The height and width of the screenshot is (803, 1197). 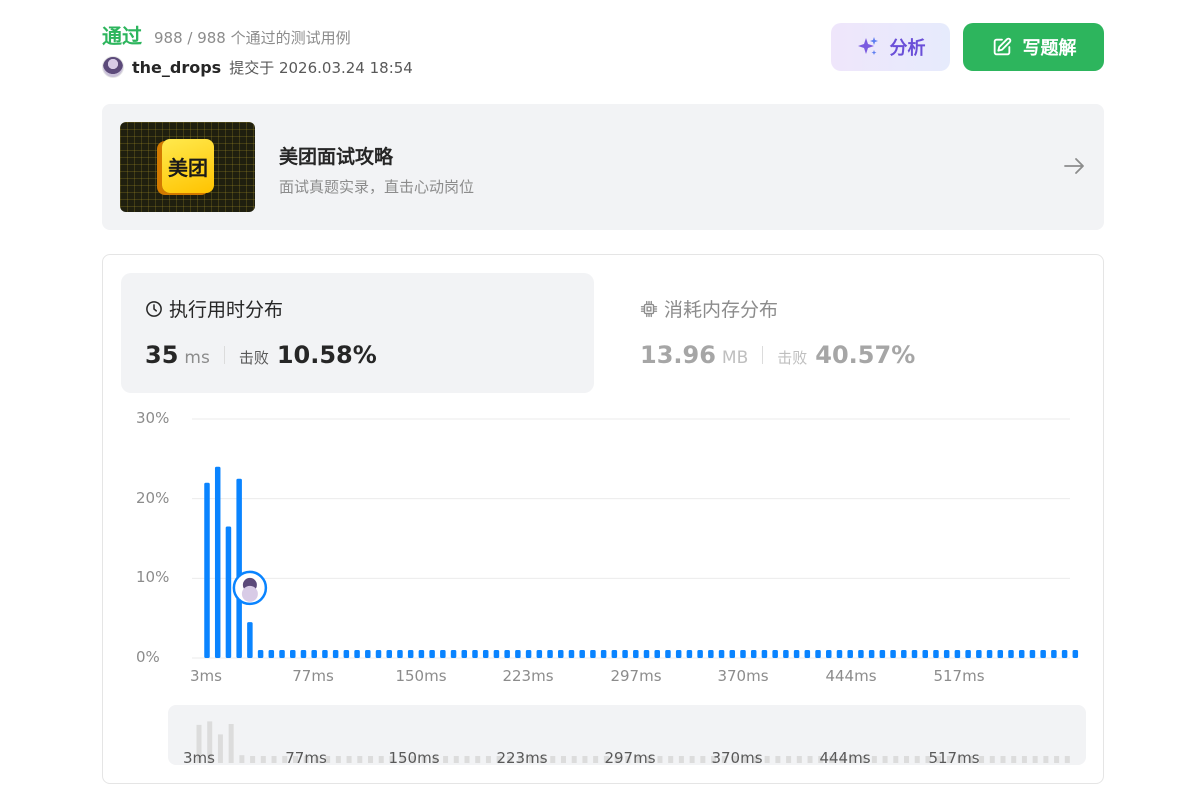 What do you see at coordinates (890, 47) in the screenshot?
I see `analyze-button: 分析` at bounding box center [890, 47].